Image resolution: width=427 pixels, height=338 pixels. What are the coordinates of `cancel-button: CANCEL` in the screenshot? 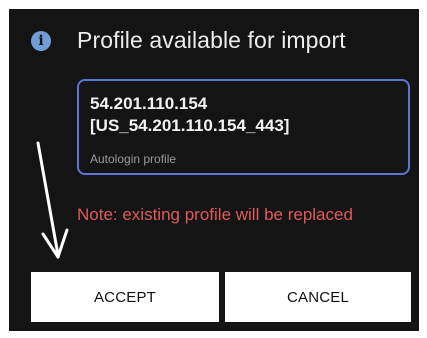 It's located at (318, 297).